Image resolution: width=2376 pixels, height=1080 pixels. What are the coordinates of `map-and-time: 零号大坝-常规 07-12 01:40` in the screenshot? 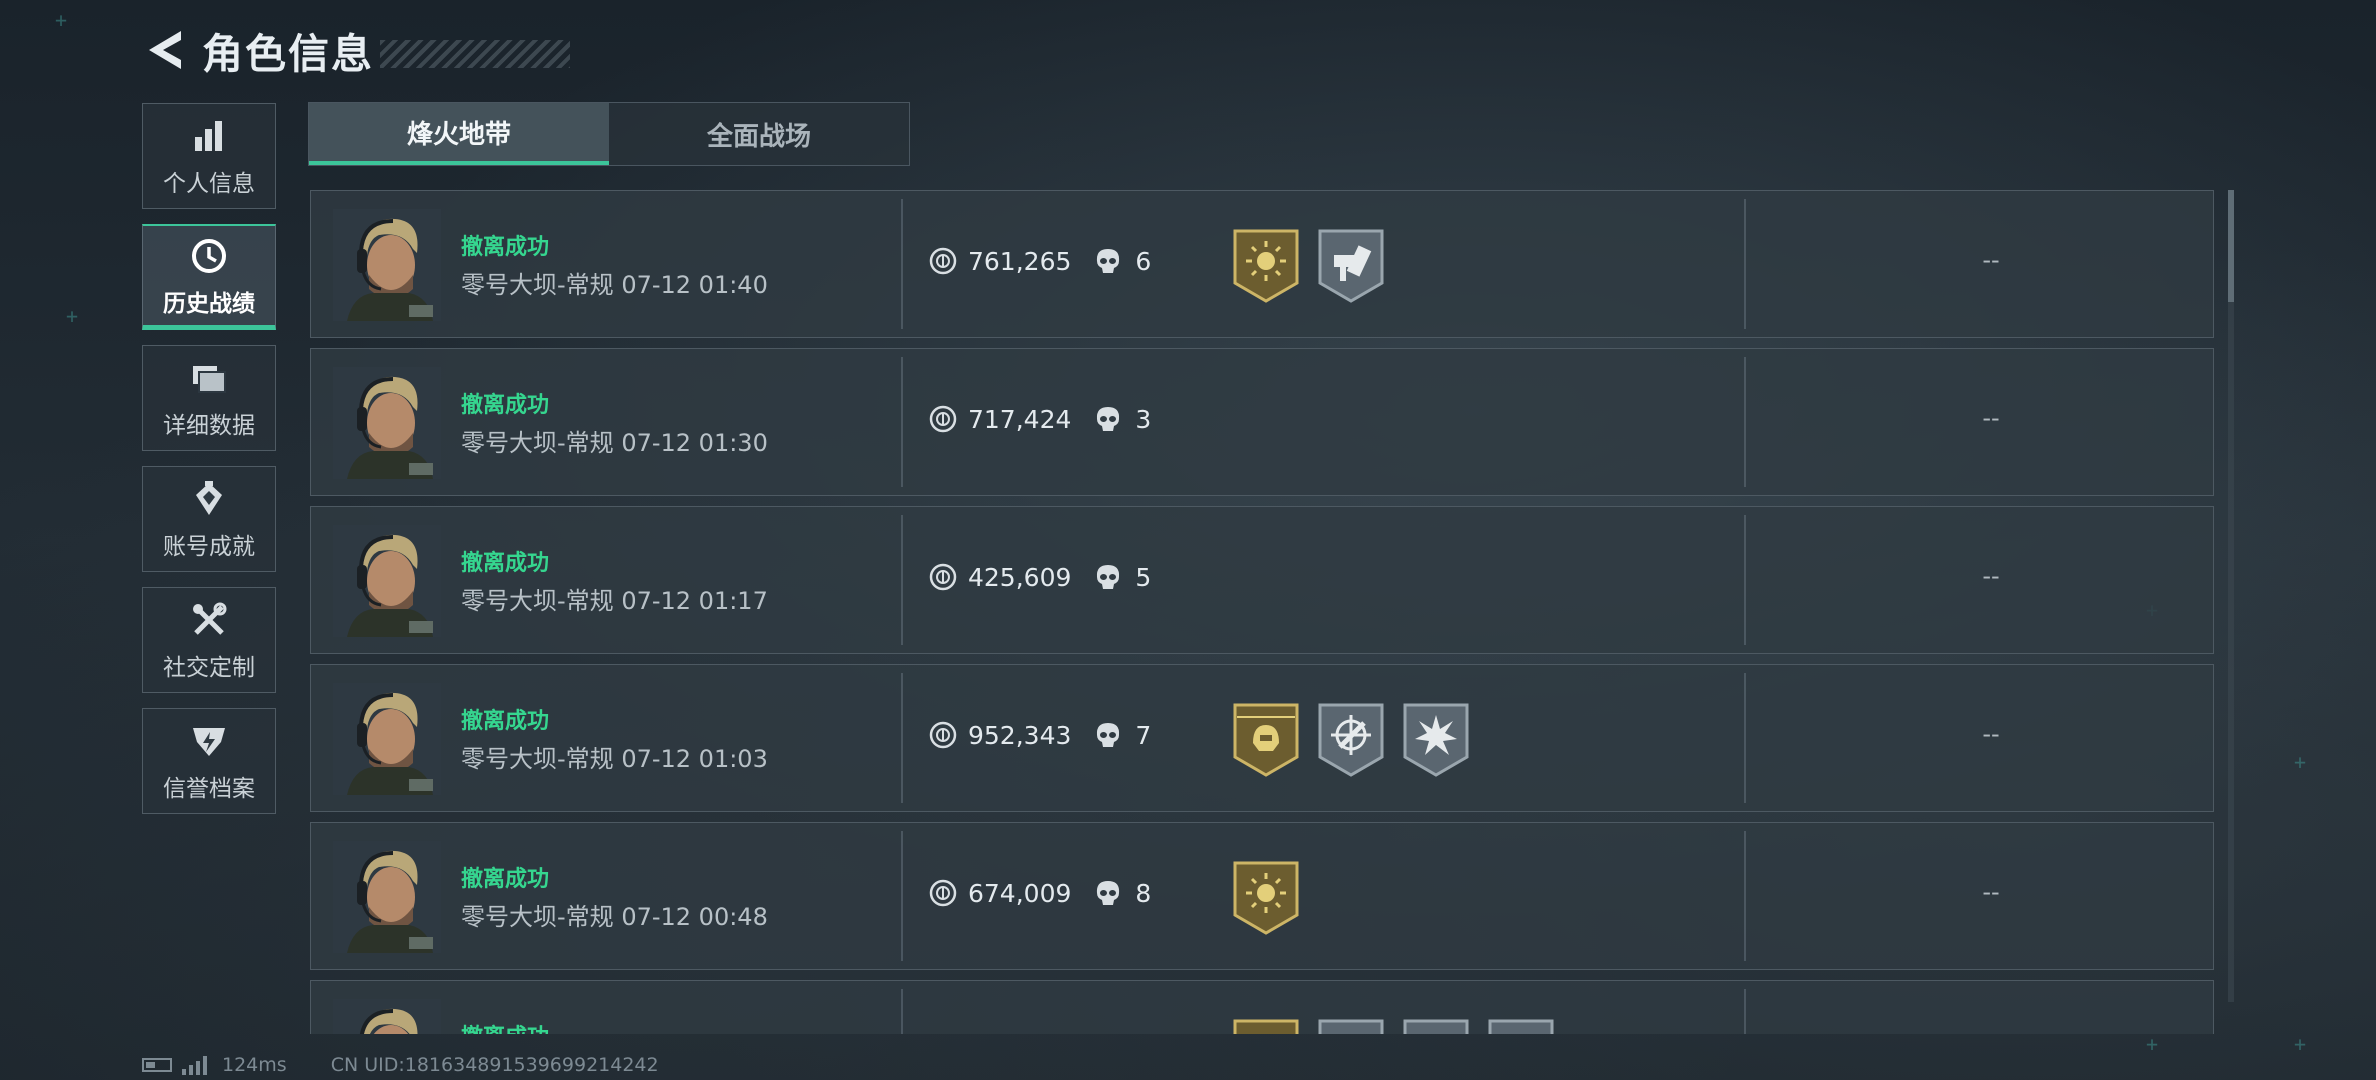 It's located at (614, 282).